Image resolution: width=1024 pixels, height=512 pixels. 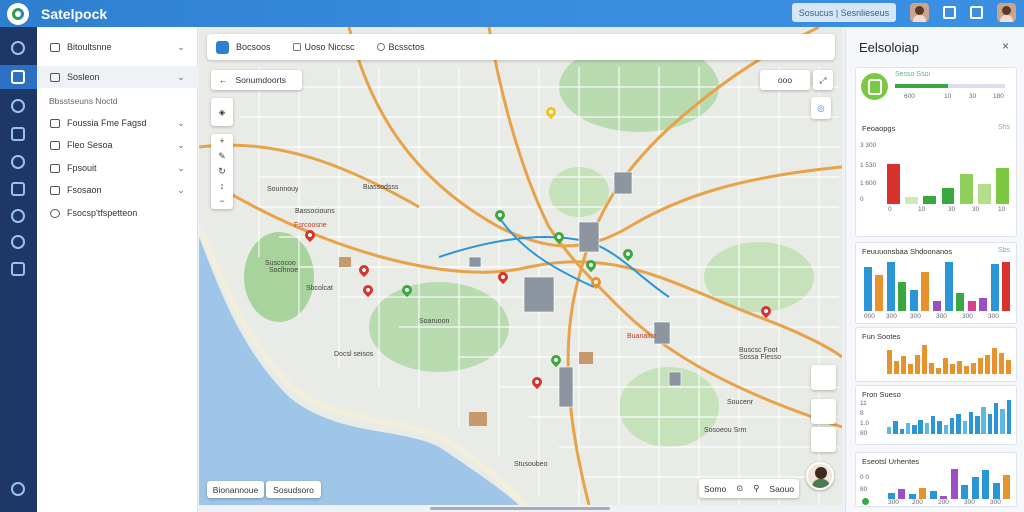 What do you see at coordinates (117, 123) in the screenshot?
I see `sidebar-item-files: Foussia Fme Fagsd ⌄` at bounding box center [117, 123].